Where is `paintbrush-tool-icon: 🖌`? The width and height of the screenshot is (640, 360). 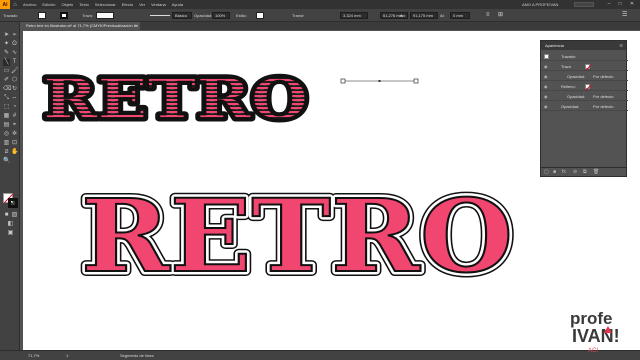 paintbrush-tool-icon: 🖌 is located at coordinates (15, 71).